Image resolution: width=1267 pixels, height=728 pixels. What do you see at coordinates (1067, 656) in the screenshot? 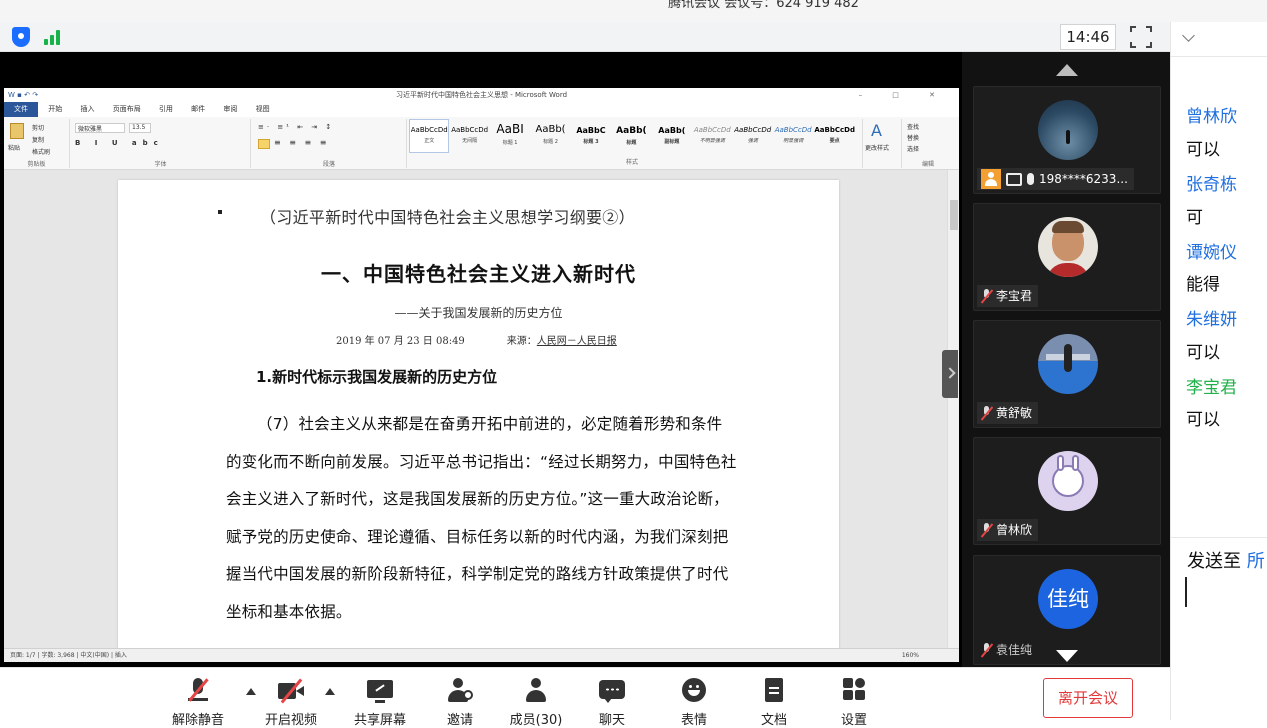
I see `scroll-down-icon` at bounding box center [1067, 656].